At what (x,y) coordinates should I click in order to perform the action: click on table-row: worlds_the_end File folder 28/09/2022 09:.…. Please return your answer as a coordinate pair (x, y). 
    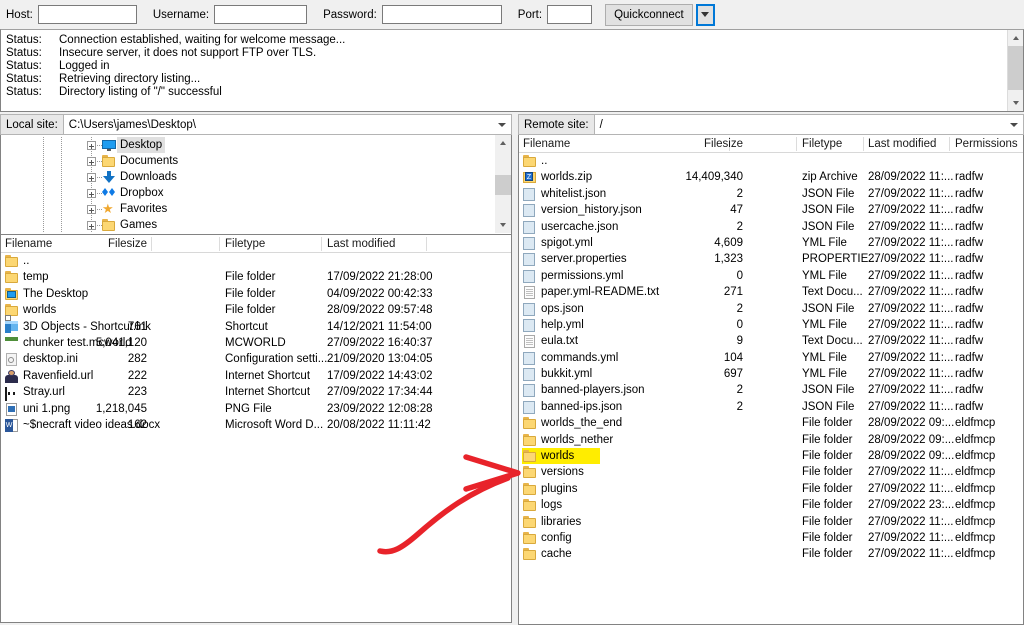
    Looking at the image, I should click on (771, 423).